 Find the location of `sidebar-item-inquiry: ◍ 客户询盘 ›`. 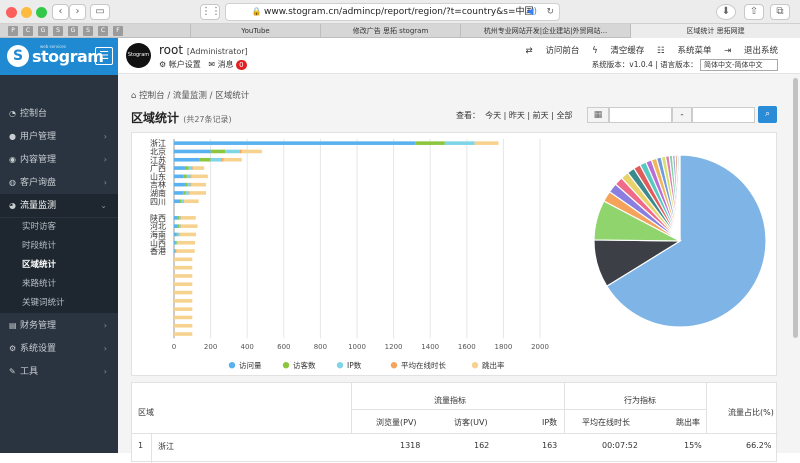

sidebar-item-inquiry: ◍ 客户询盘 › is located at coordinates (59, 182).